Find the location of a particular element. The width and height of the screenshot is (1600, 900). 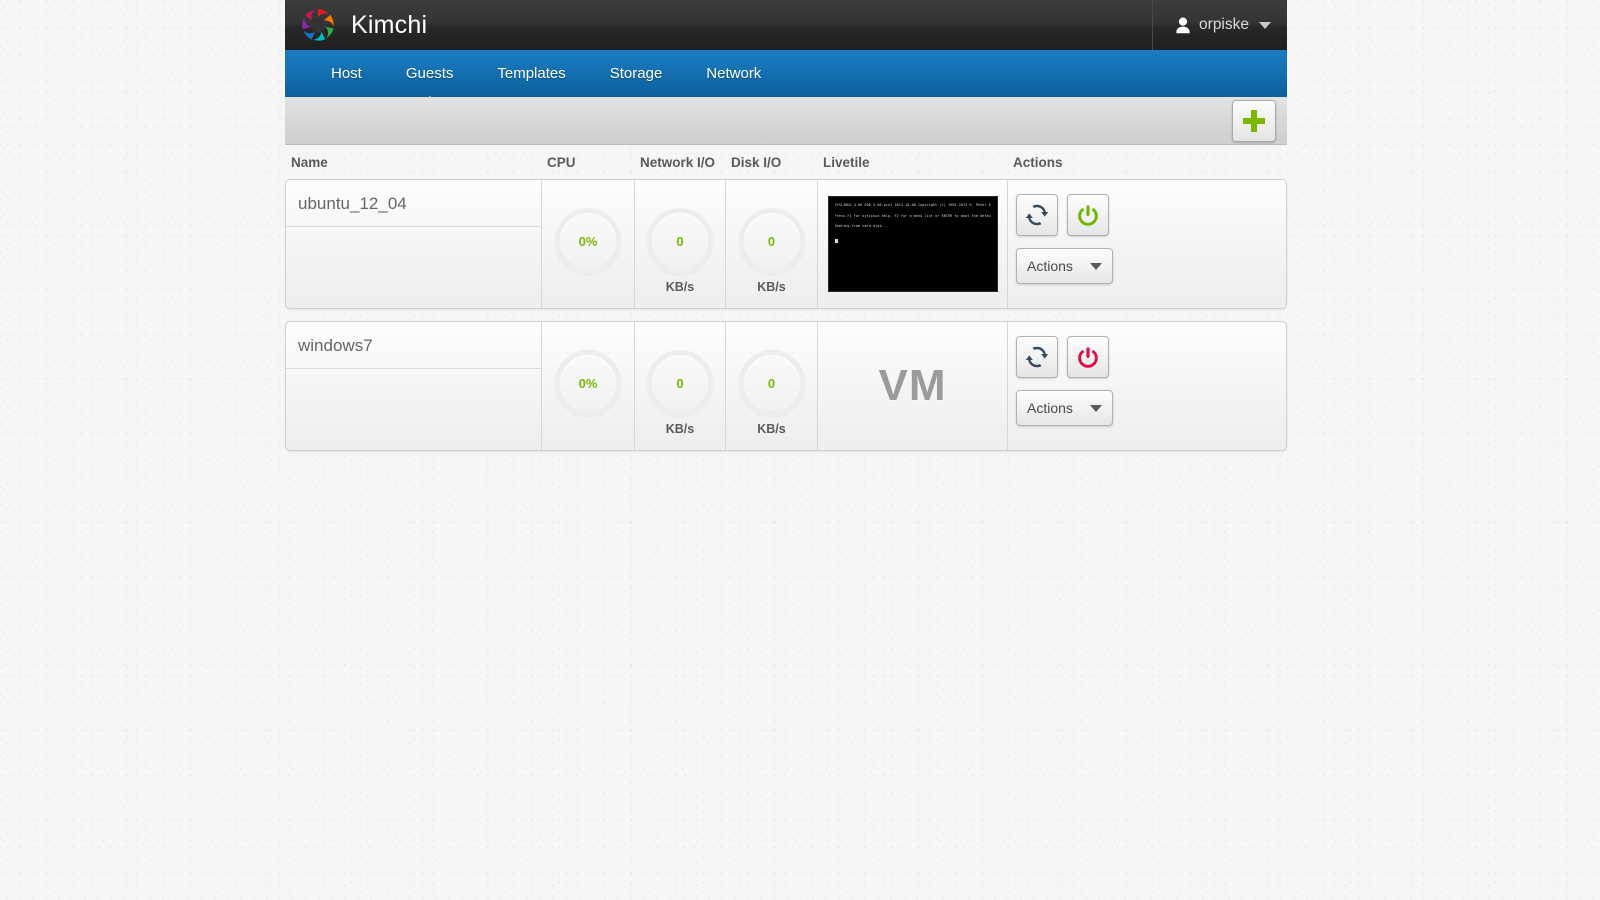

livetile-placeholder: VM is located at coordinates (912, 386).